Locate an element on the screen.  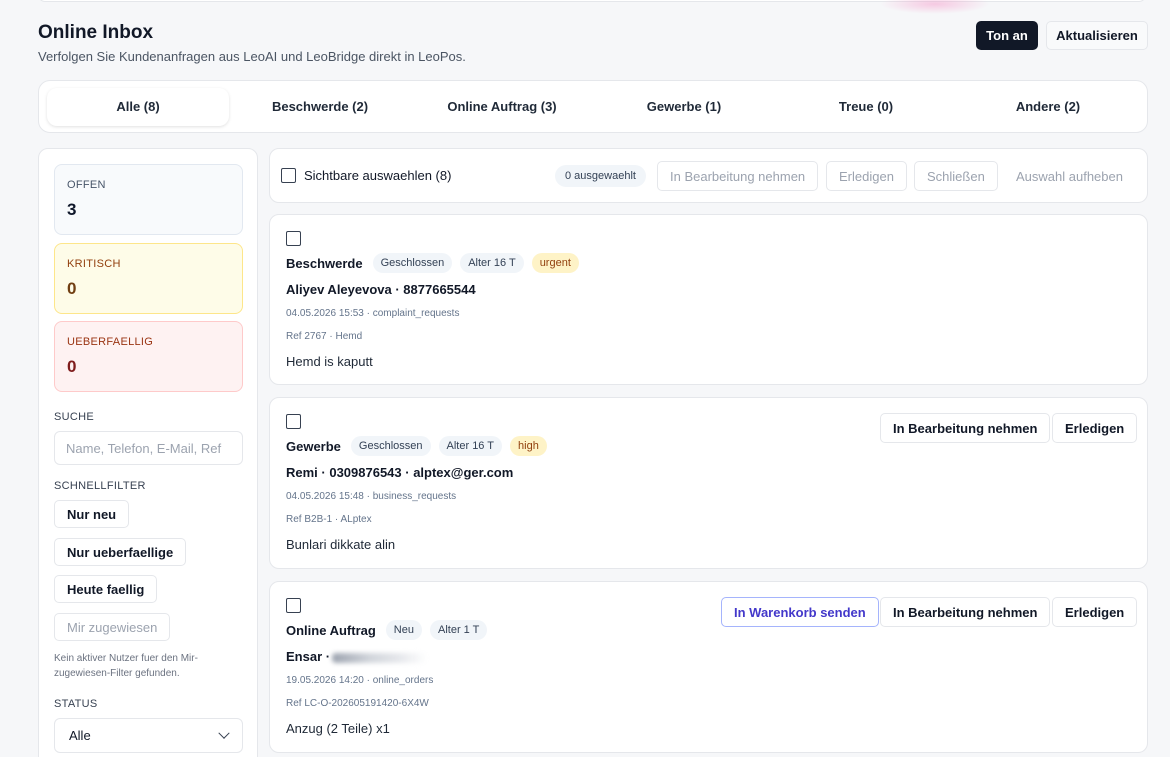
refresh-button: Aktualisieren is located at coordinates (1097, 35).